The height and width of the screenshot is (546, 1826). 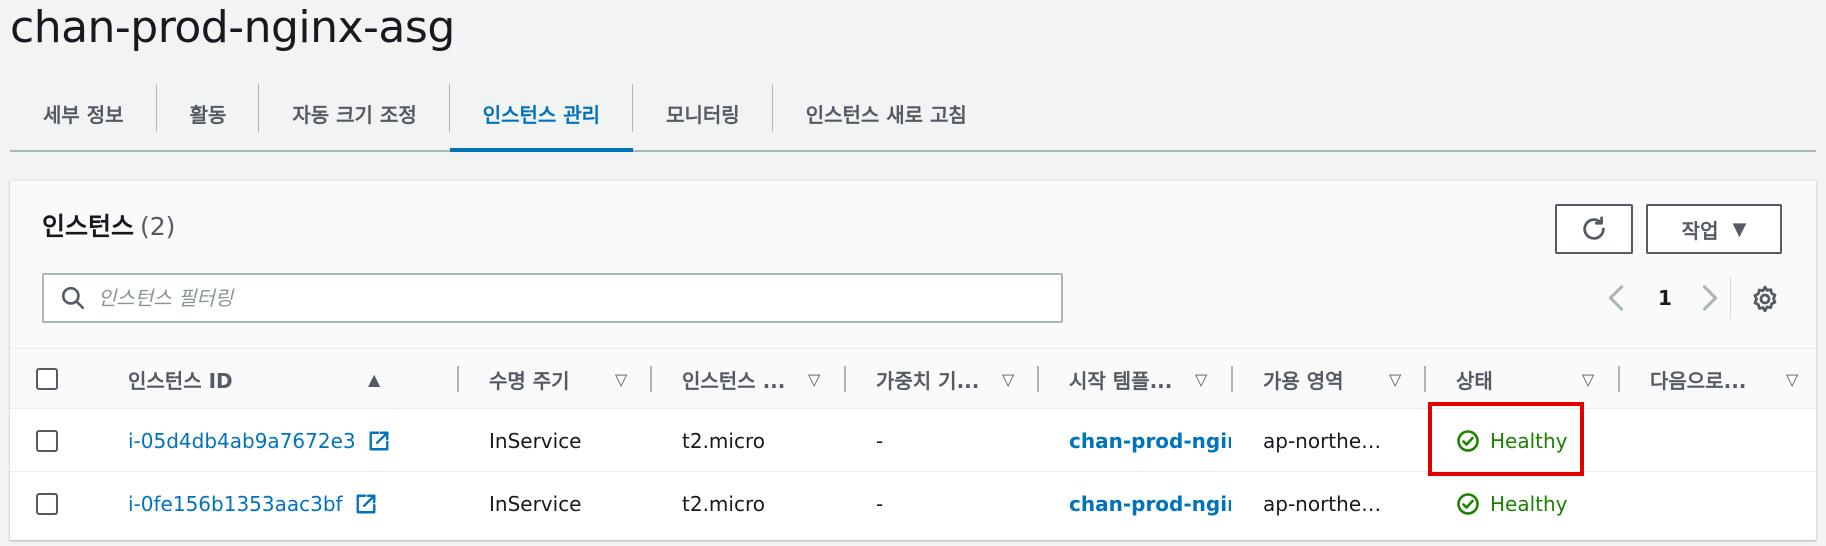 I want to click on column-header-weight: 가중치 기... ▽, so click(x=951, y=379).